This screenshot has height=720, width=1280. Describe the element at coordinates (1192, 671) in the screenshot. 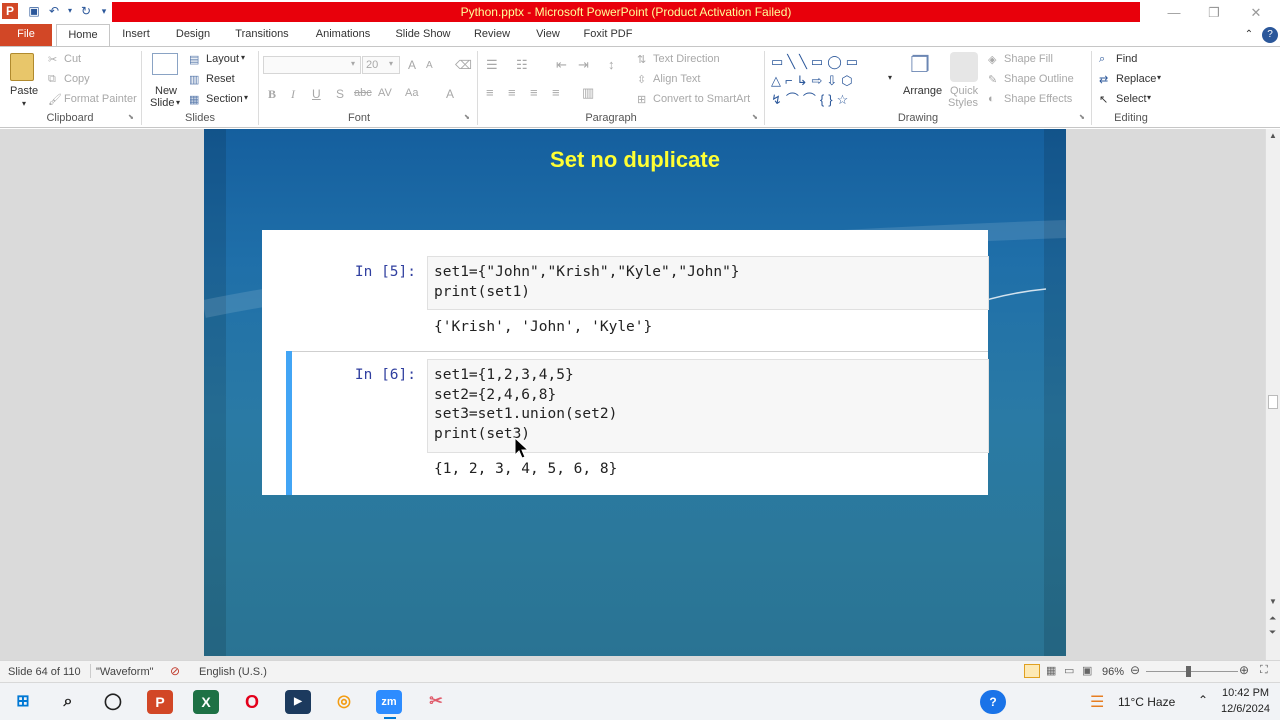

I see `zoom-slider` at that location.